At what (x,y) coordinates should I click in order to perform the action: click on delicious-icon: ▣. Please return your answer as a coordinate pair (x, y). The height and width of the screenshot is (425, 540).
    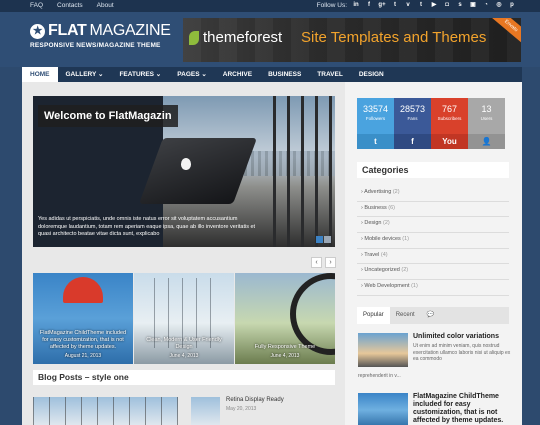
    Looking at the image, I should click on (473, 5).